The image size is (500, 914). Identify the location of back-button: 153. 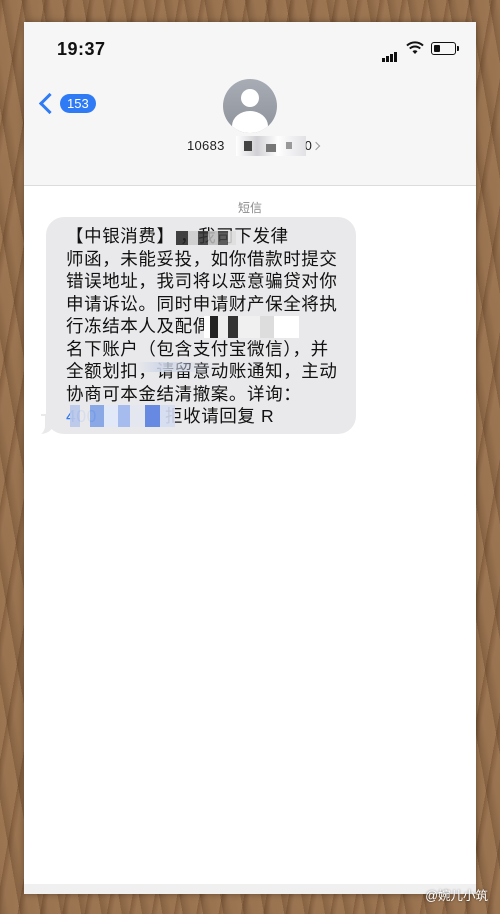
(67, 103).